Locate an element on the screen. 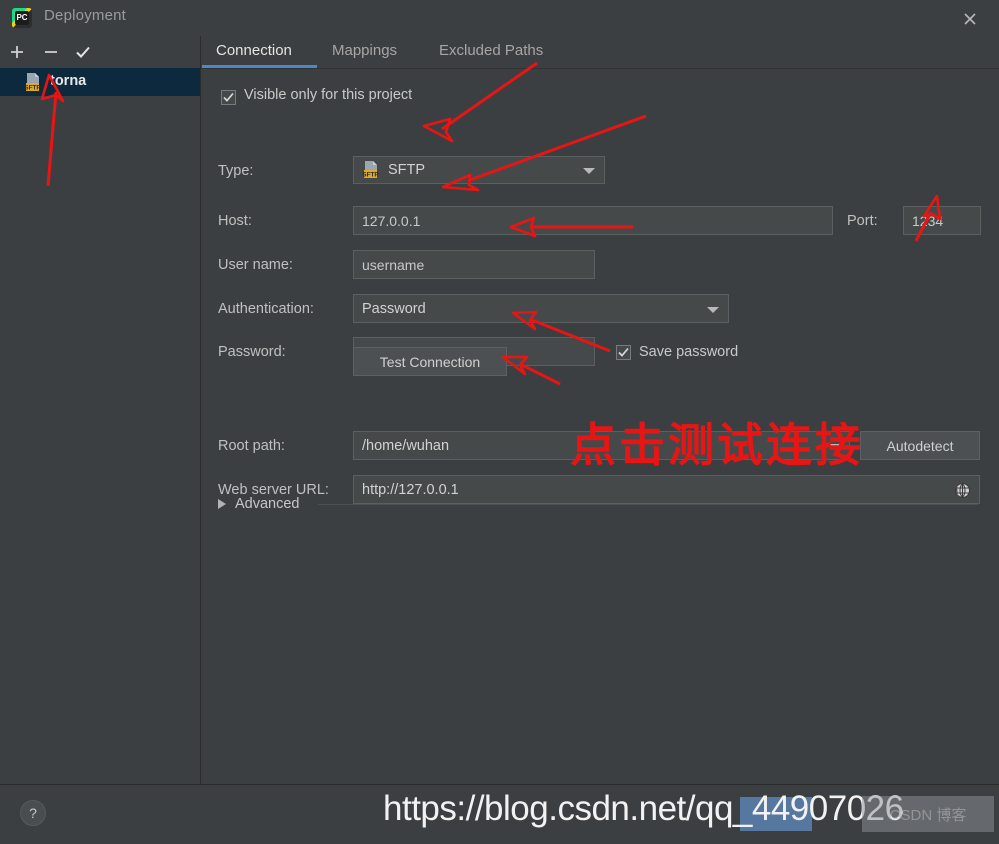 This screenshot has height=844, width=999. minus-icon is located at coordinates (51, 52).